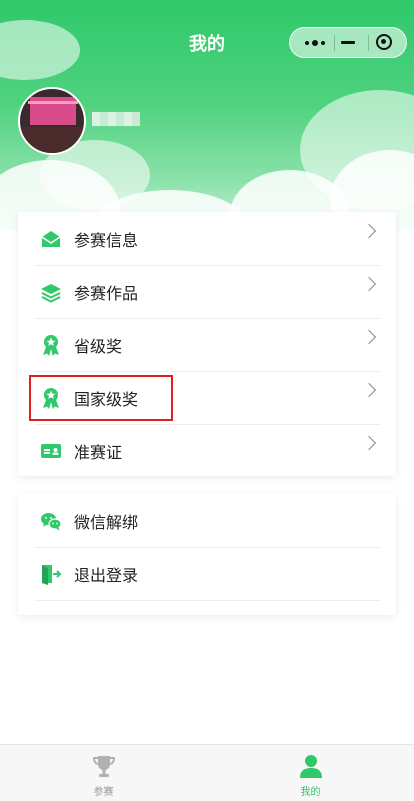 Image resolution: width=414 pixels, height=801 pixels. I want to click on highlight-box, so click(101, 398).